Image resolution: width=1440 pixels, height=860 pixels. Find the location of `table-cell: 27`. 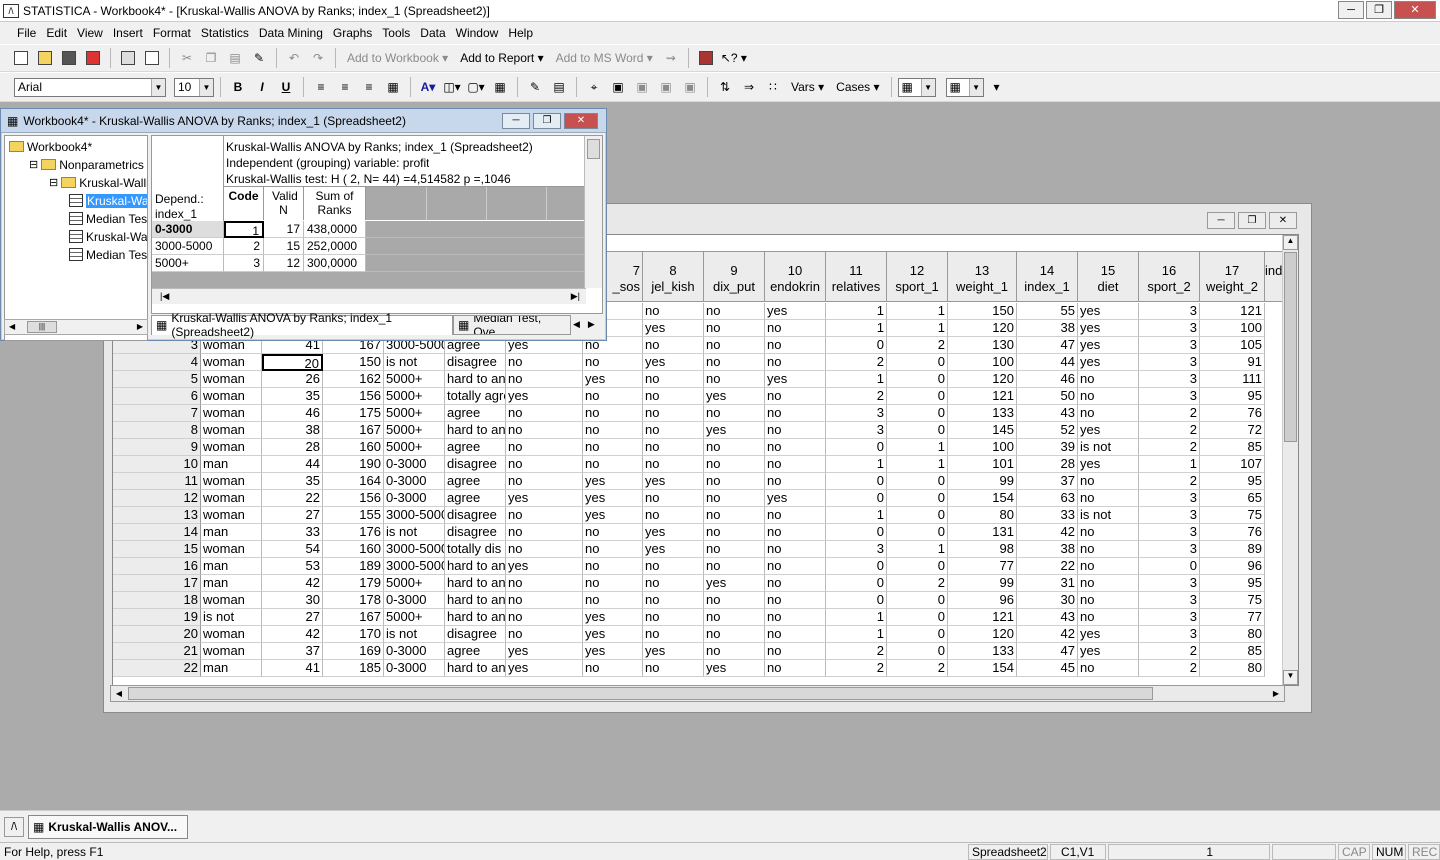

table-cell: 27 is located at coordinates (292, 617).